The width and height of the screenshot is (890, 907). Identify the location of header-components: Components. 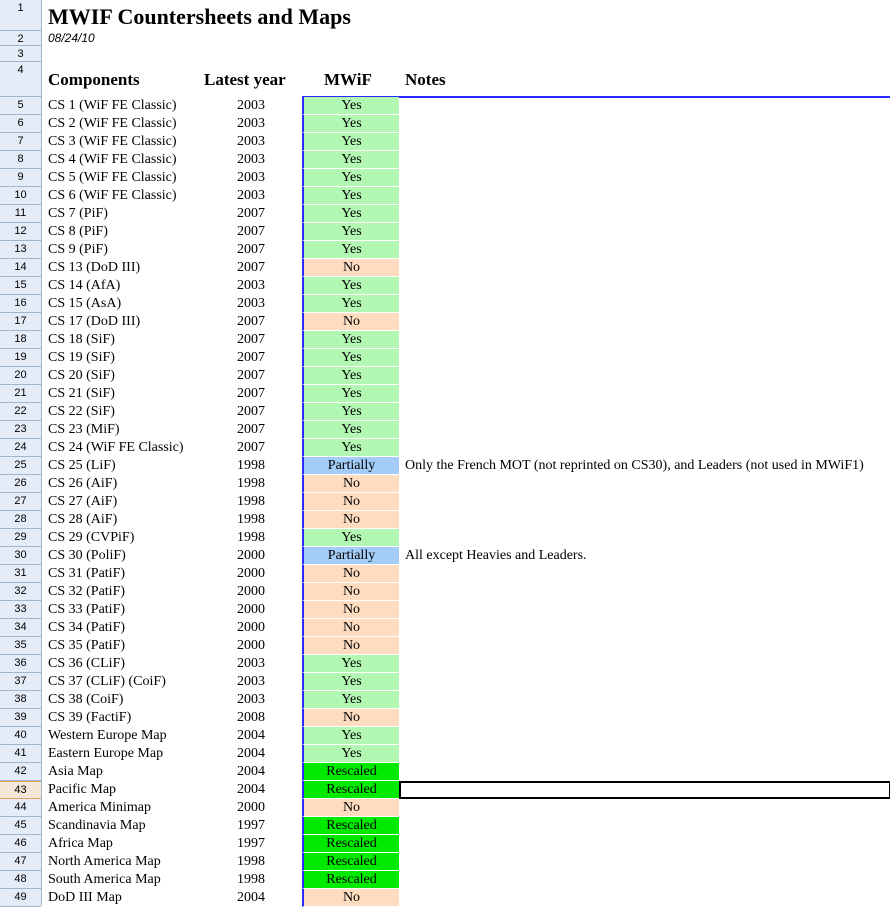
(94, 80).